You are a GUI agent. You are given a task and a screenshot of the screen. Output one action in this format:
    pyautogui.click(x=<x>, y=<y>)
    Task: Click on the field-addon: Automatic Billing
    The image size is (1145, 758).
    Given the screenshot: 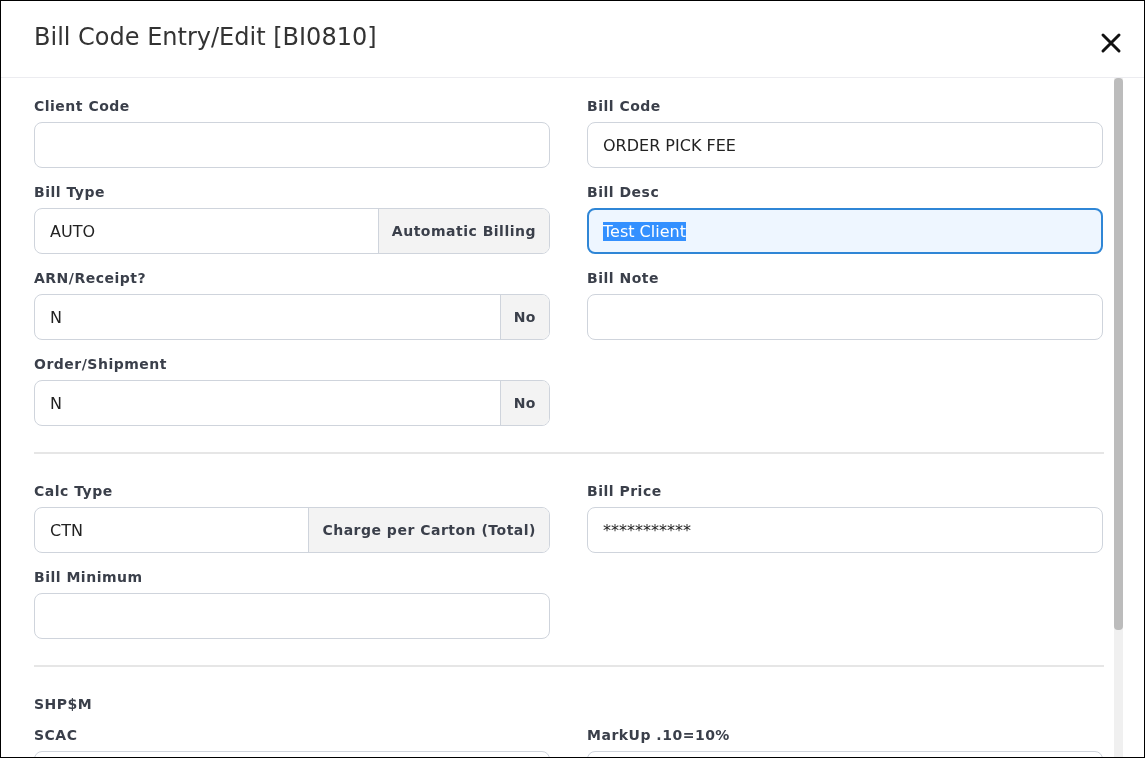 What is the action you would take?
    pyautogui.click(x=463, y=231)
    